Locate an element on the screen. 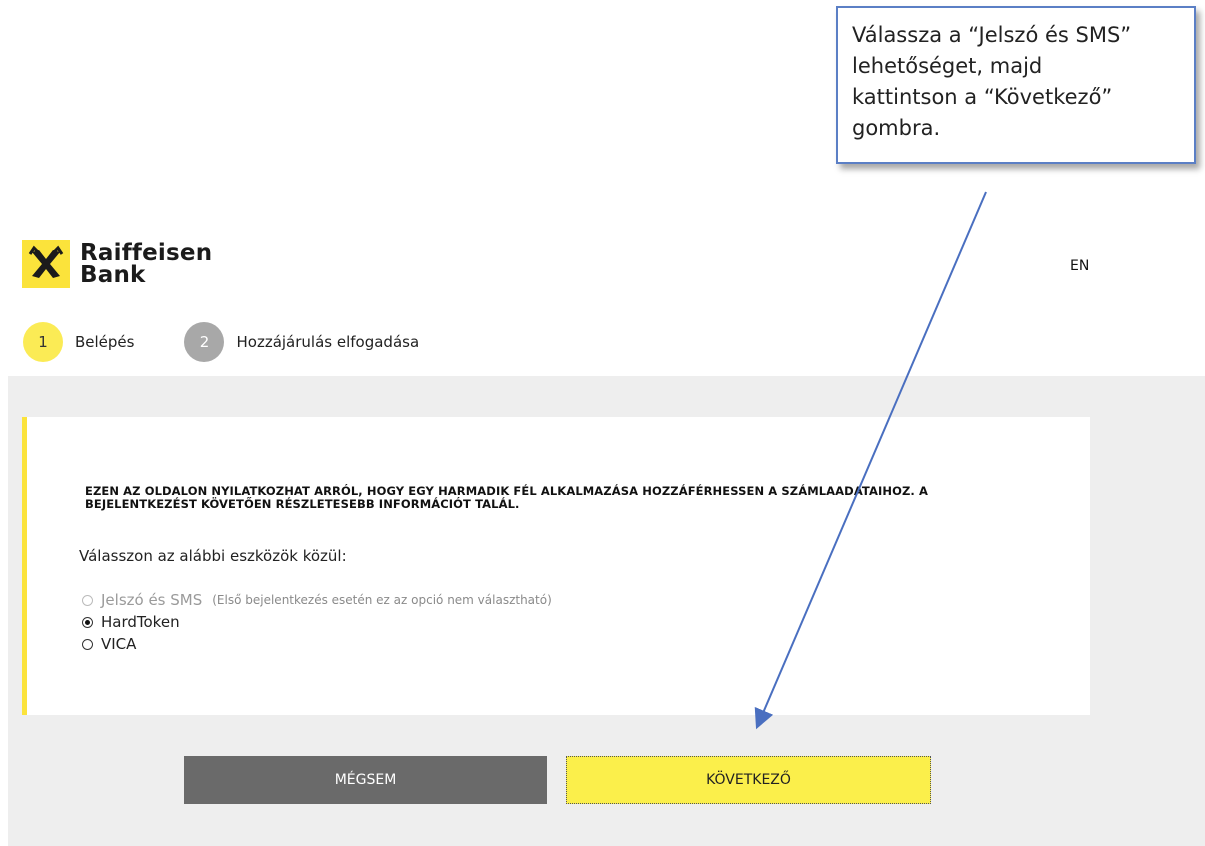 The image size is (1205, 846). brand-name: Raiffeisen Bank is located at coordinates (146, 264).